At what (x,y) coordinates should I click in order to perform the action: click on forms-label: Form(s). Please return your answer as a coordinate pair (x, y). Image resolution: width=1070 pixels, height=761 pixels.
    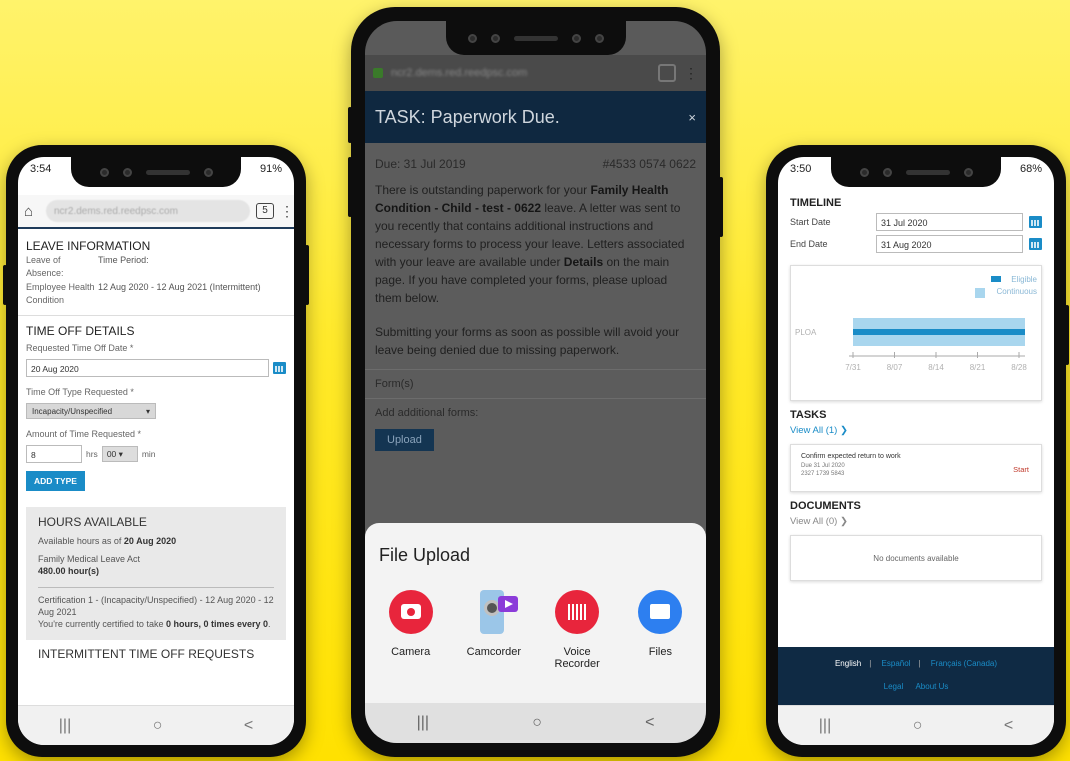
    Looking at the image, I should click on (394, 384).